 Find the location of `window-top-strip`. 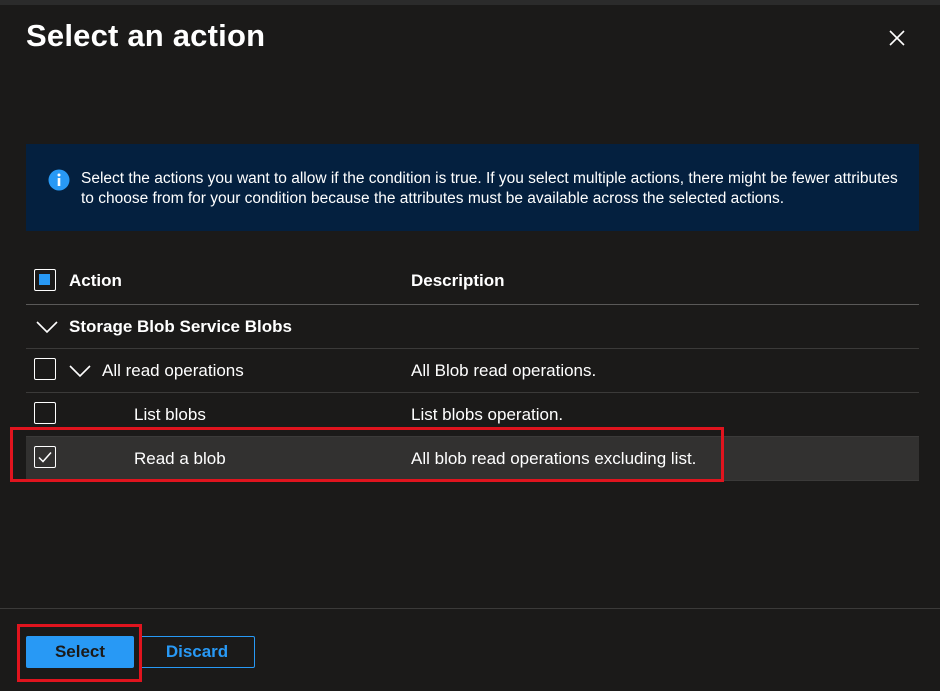

window-top-strip is located at coordinates (470, 2).